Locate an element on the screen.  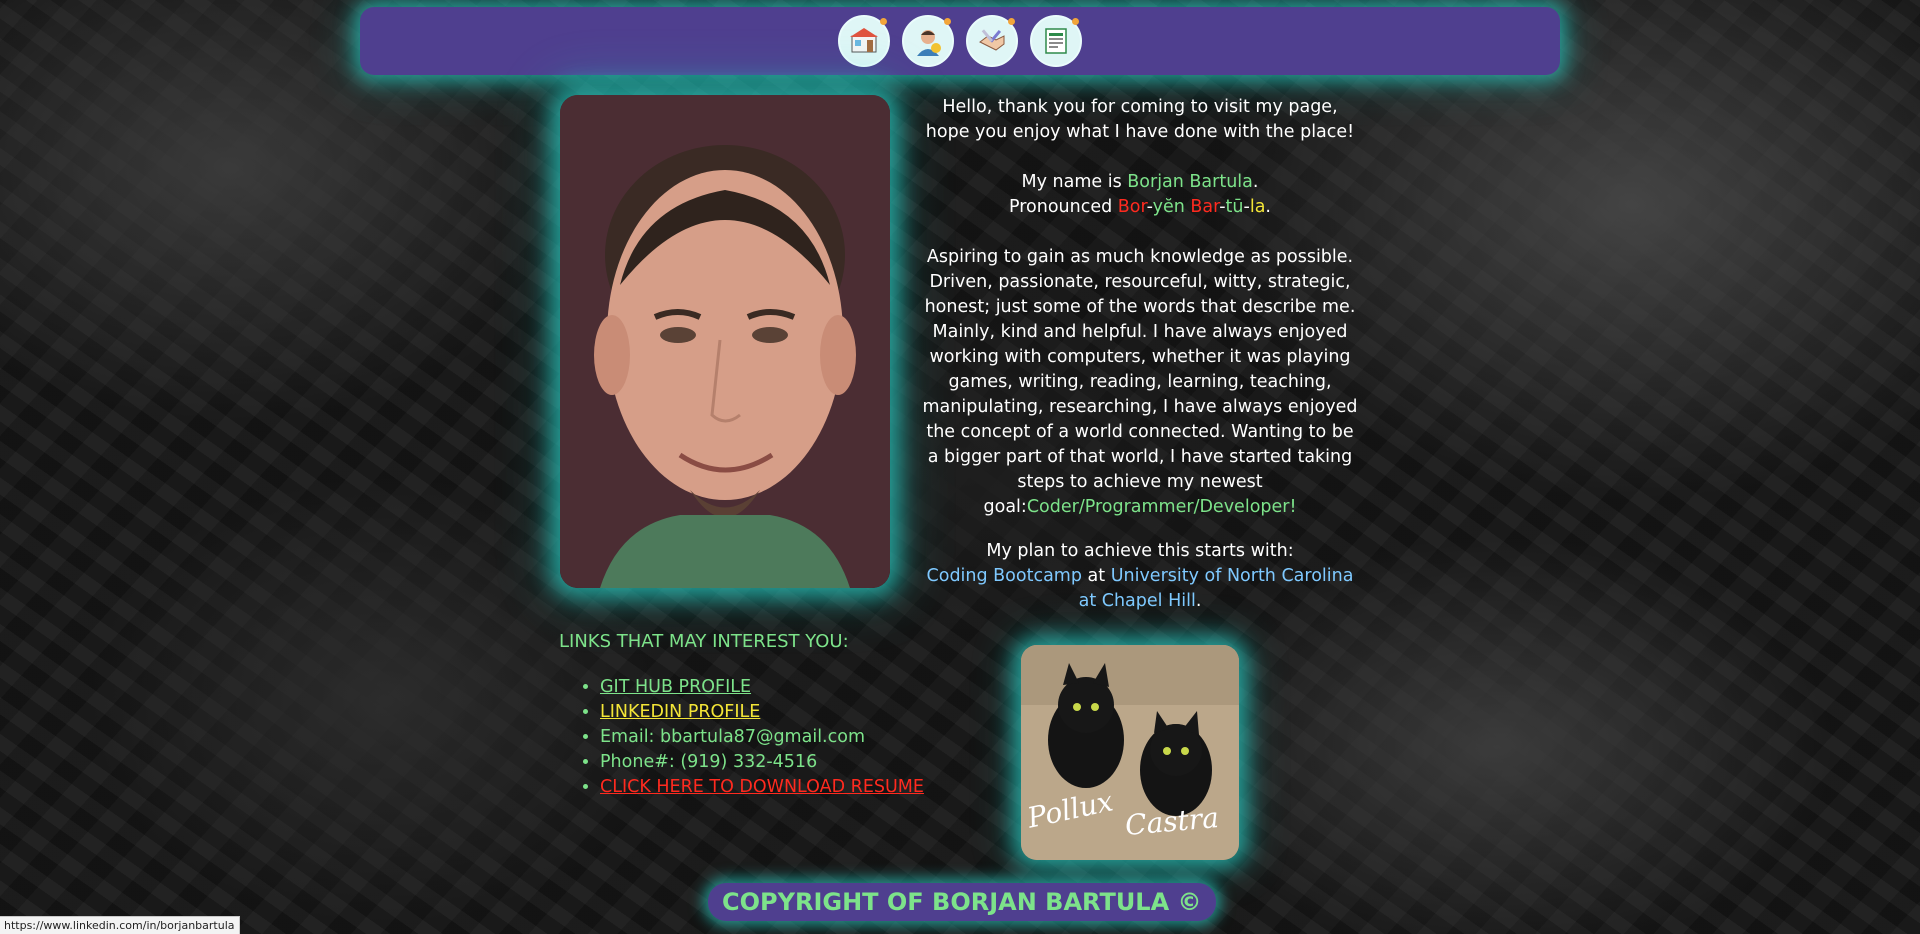
pron-part: yĕn is located at coordinates (1168, 207).